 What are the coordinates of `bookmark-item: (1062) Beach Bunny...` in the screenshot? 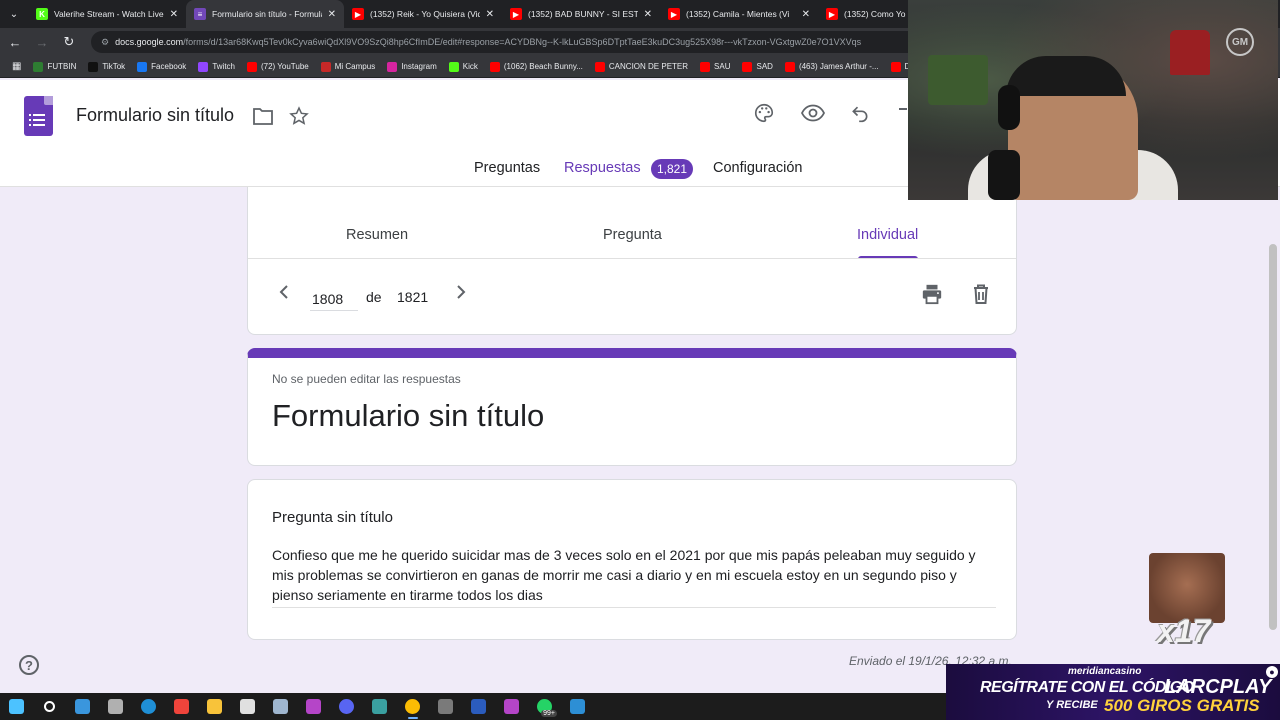 It's located at (536, 66).